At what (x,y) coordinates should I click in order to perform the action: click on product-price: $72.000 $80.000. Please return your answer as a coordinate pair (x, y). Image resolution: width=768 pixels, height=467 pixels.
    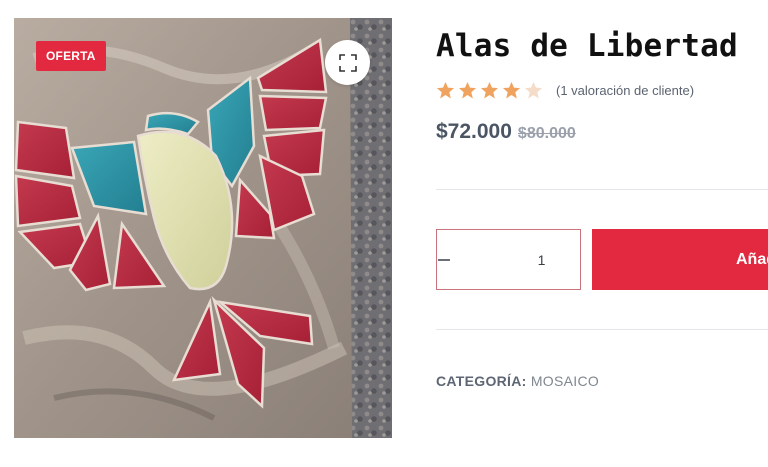
    Looking at the image, I should click on (506, 132).